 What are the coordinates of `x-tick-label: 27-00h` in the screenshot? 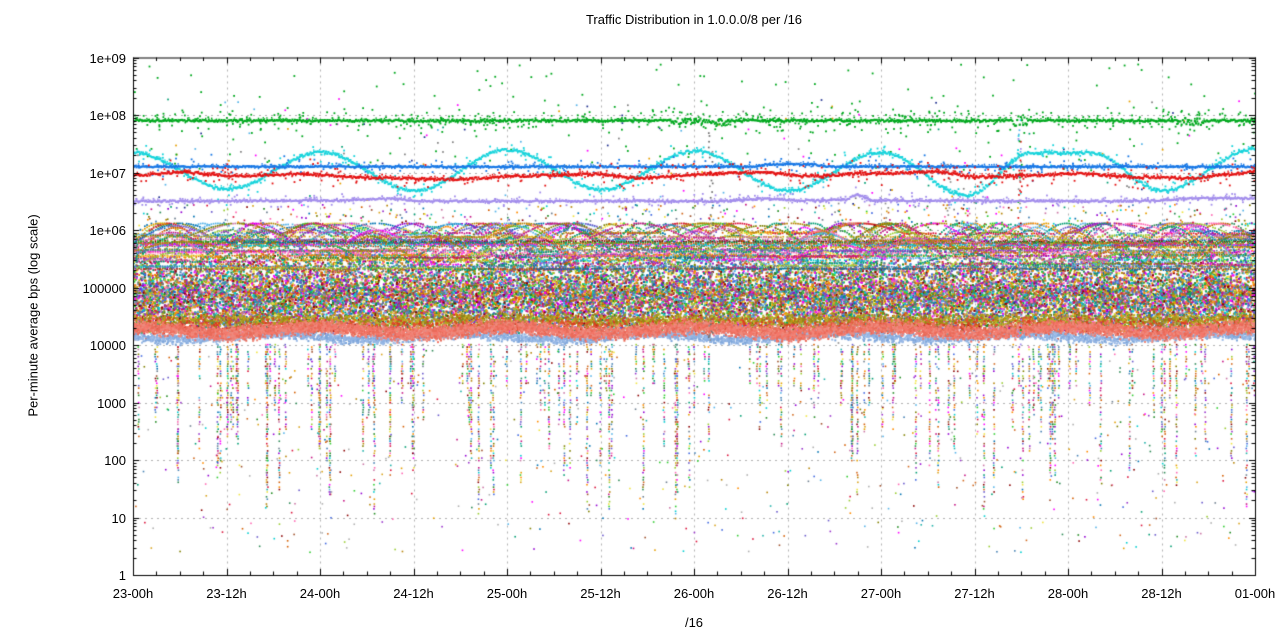 It's located at (881, 593).